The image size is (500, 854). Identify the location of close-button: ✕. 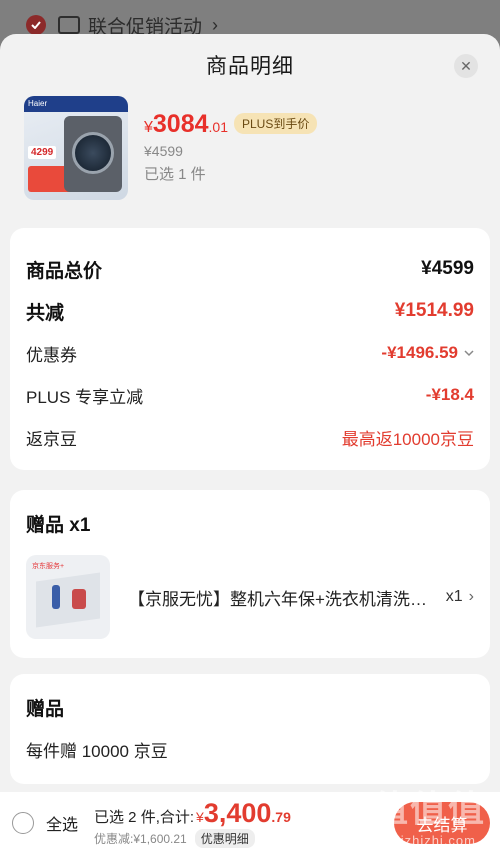
(466, 66).